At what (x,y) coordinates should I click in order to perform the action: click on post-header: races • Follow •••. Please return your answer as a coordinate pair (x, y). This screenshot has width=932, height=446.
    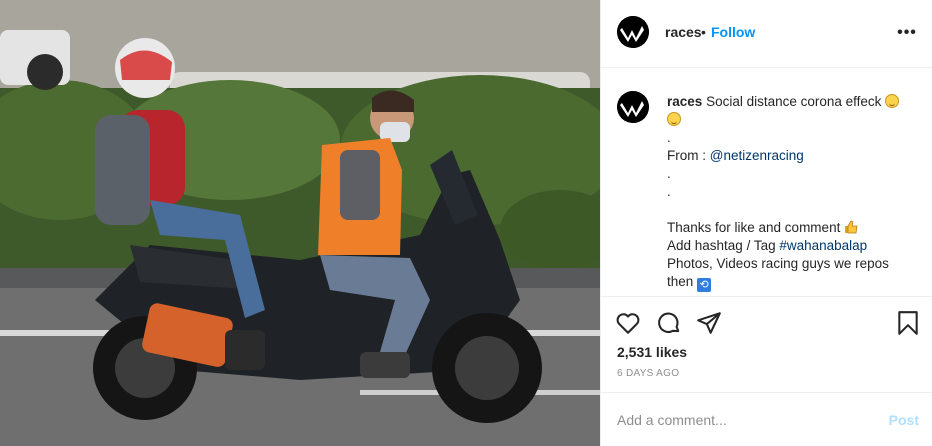
    Looking at the image, I should click on (766, 34).